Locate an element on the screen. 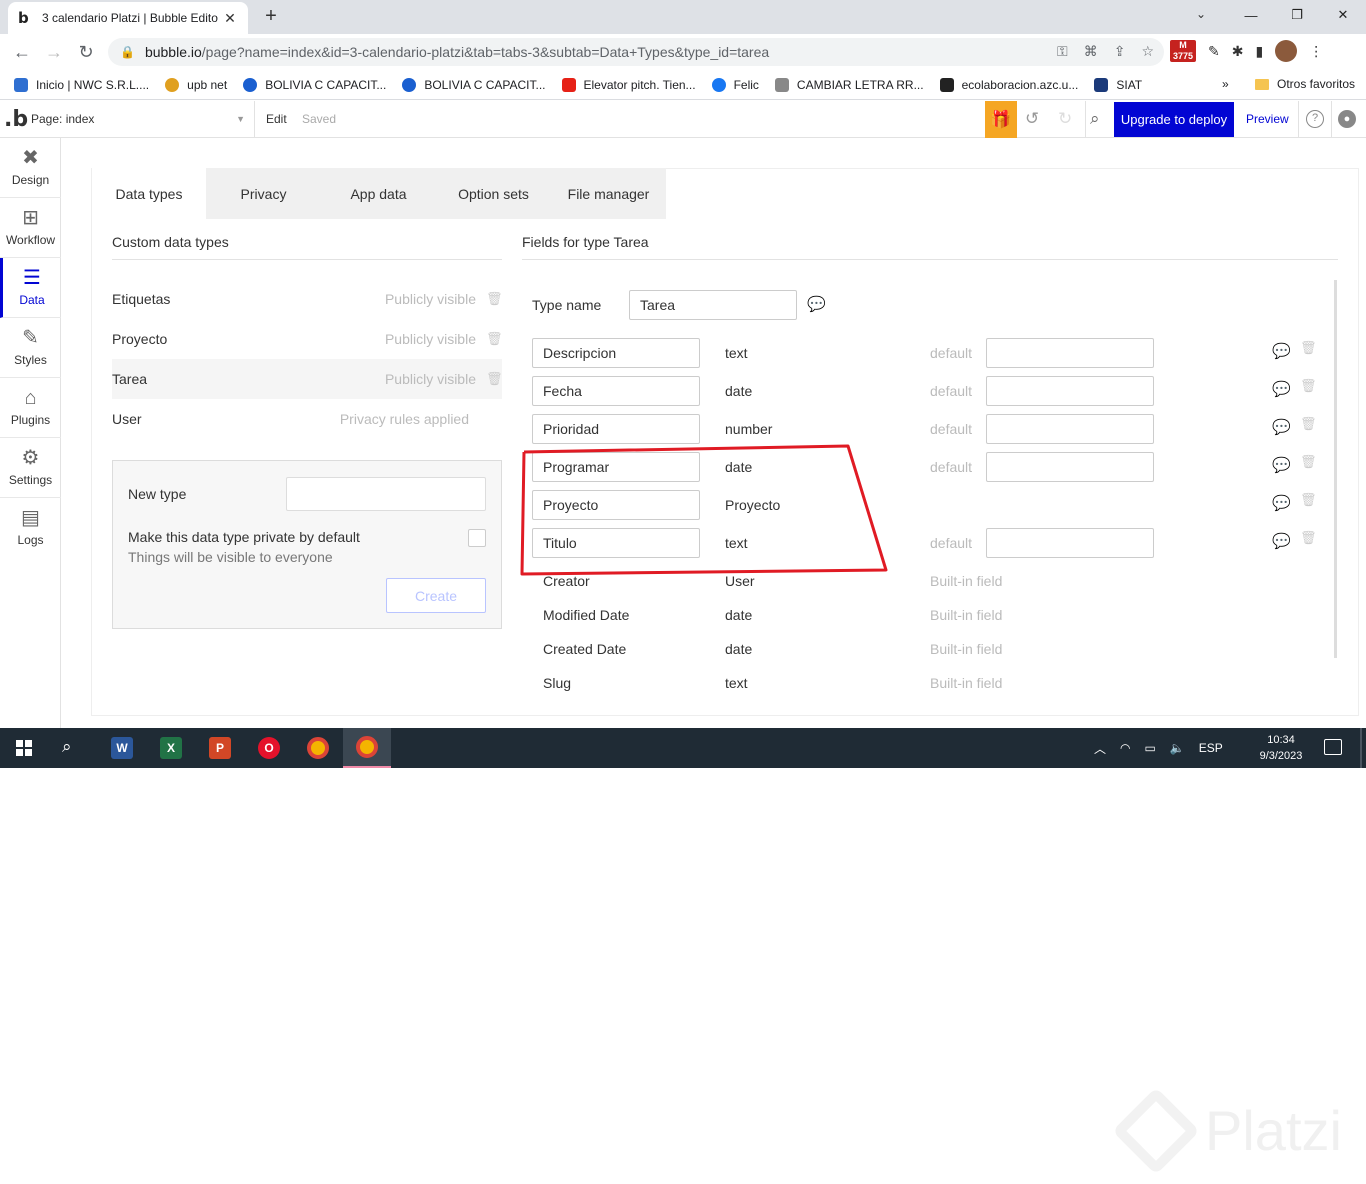 The height and width of the screenshot is (1184, 1366). excel-app-icon: X is located at coordinates (171, 748).